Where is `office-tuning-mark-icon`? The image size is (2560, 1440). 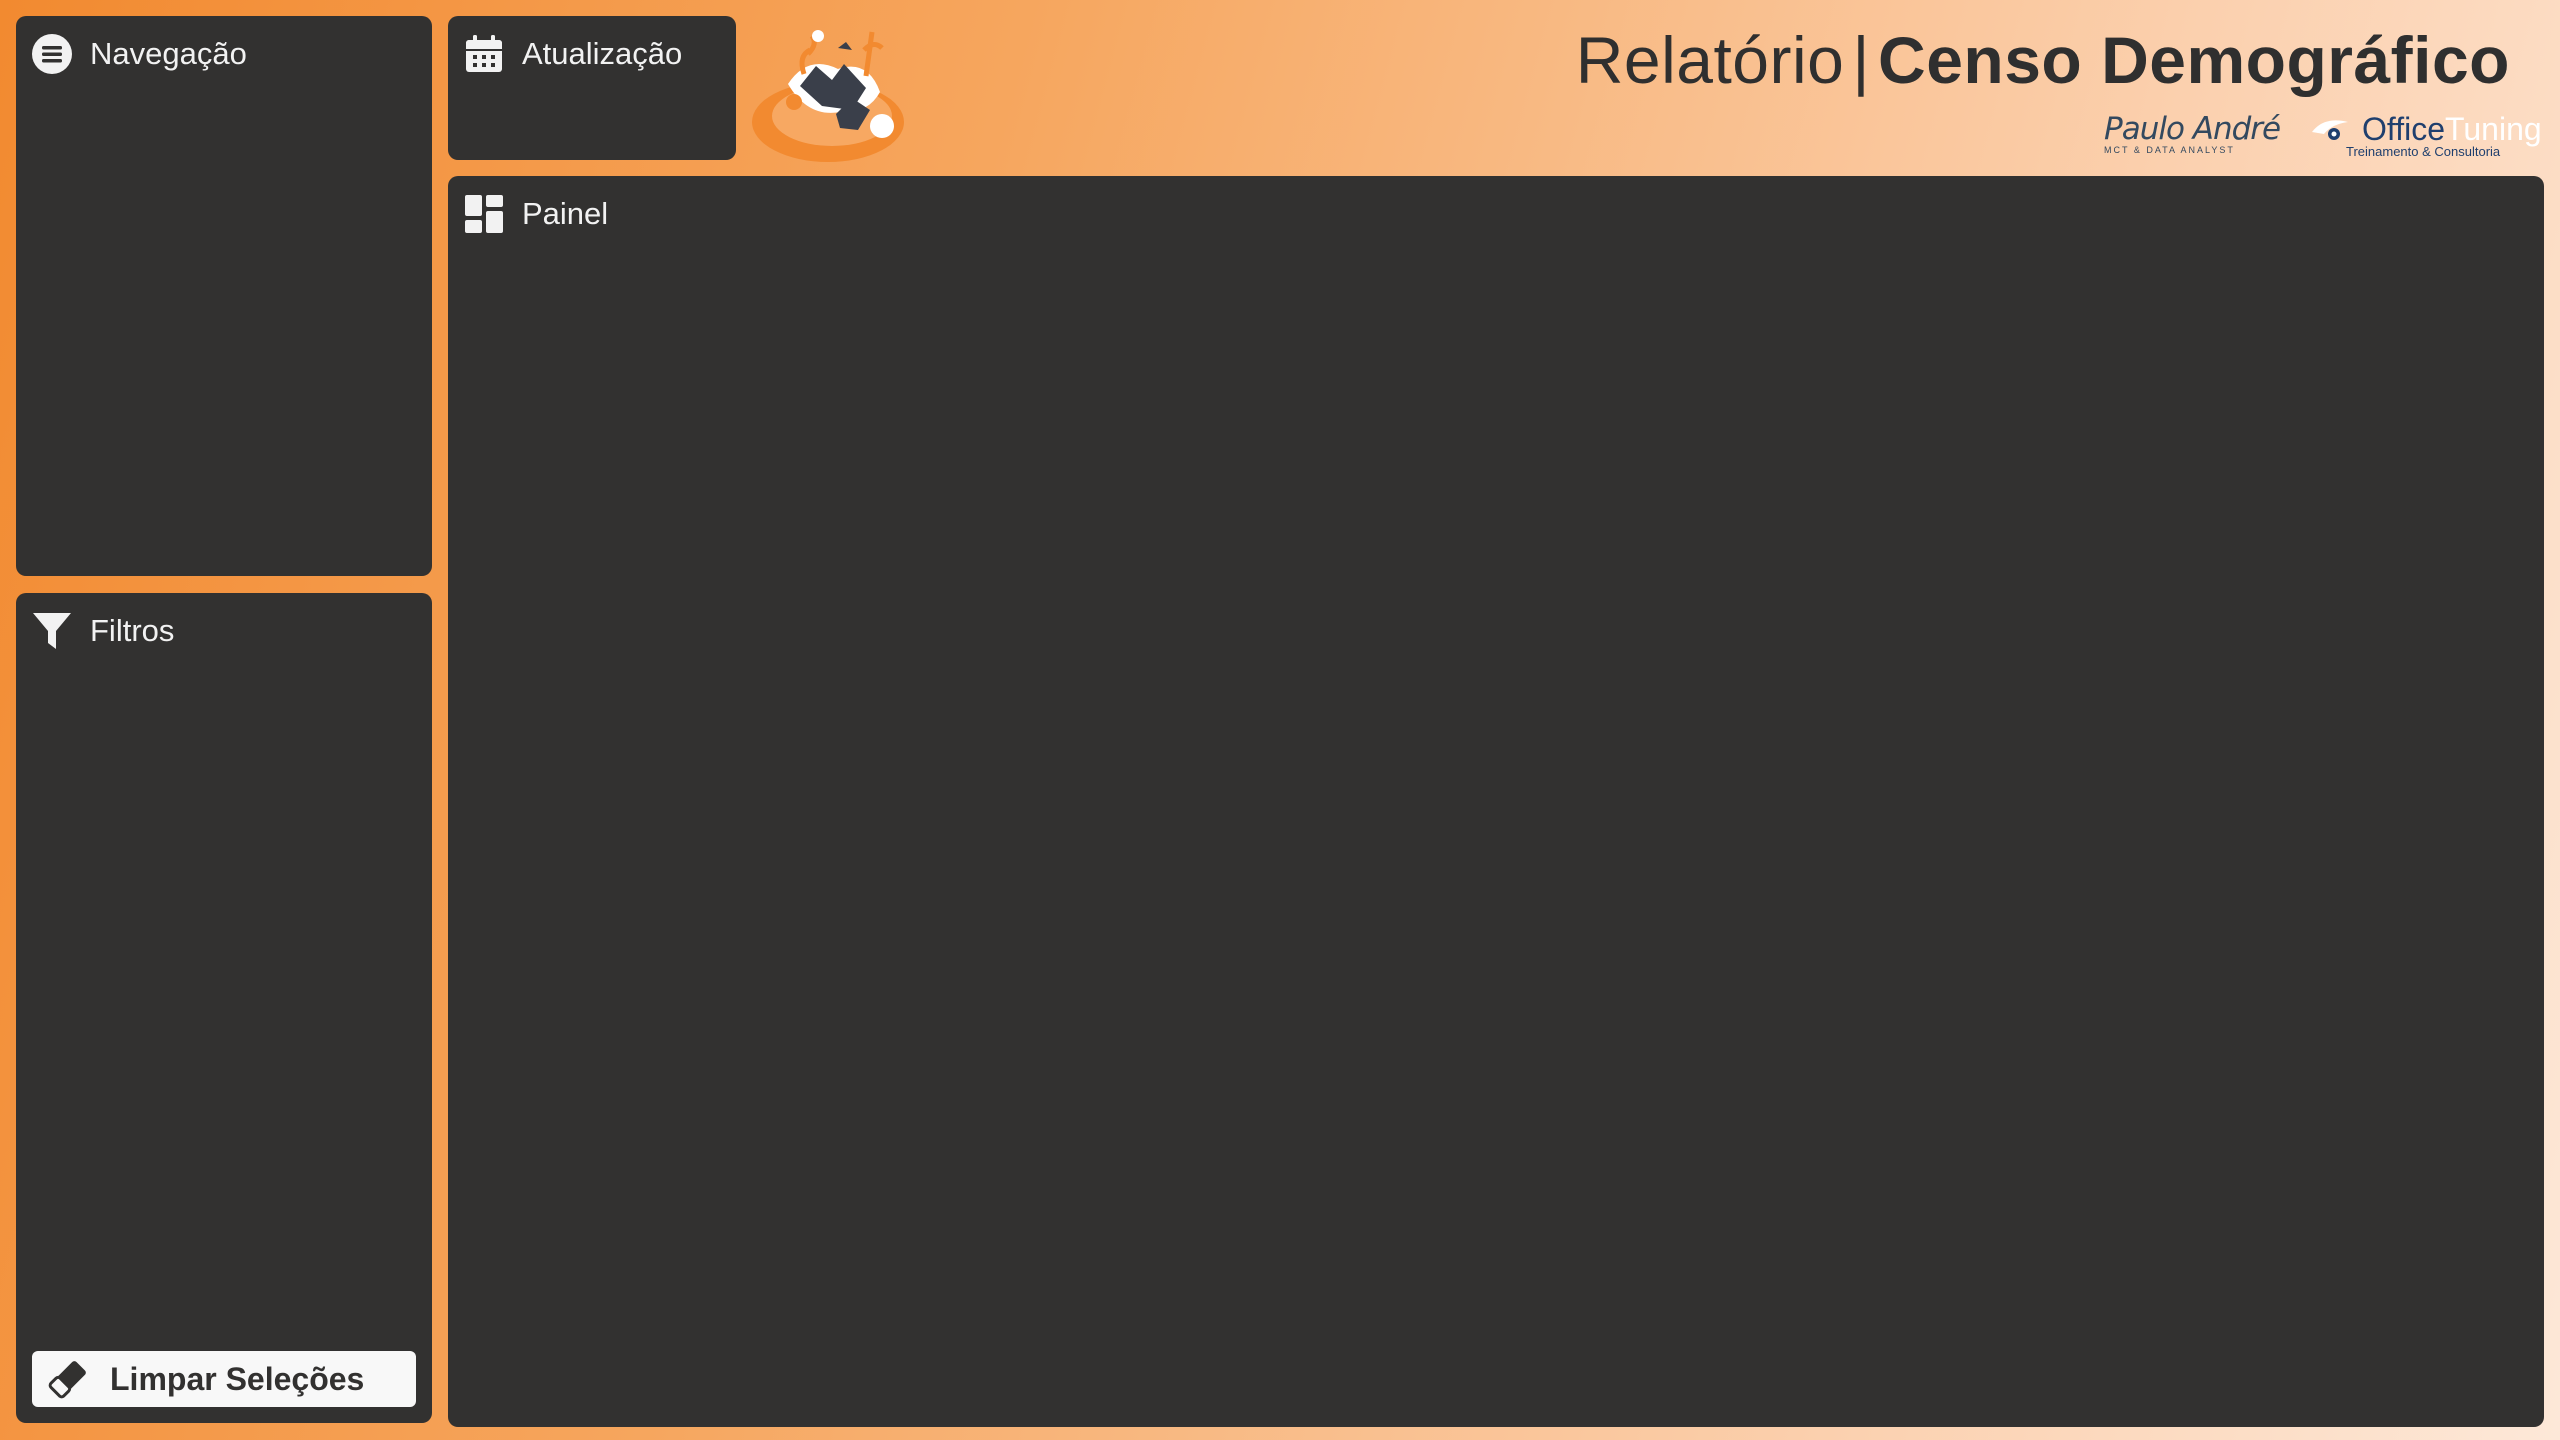
office-tuning-mark-icon is located at coordinates (2330, 131).